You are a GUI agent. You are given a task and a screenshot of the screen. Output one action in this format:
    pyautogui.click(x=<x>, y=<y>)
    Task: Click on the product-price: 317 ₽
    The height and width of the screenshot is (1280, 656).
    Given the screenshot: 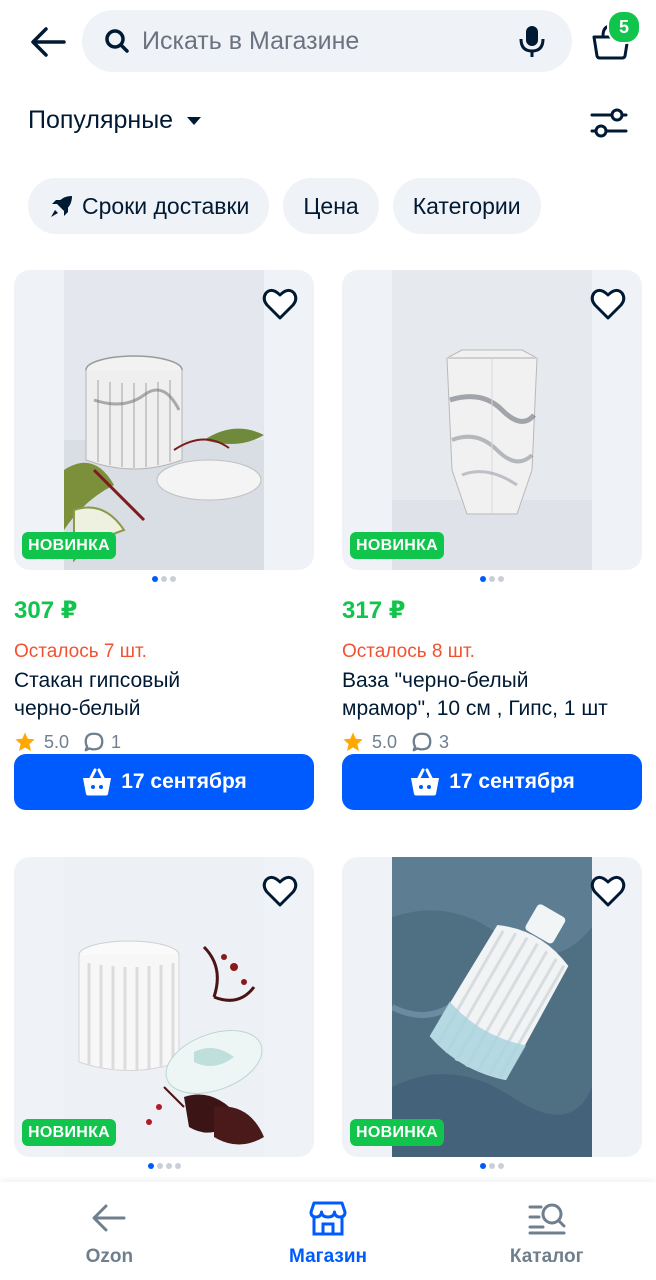 What is the action you would take?
    pyautogui.click(x=374, y=610)
    